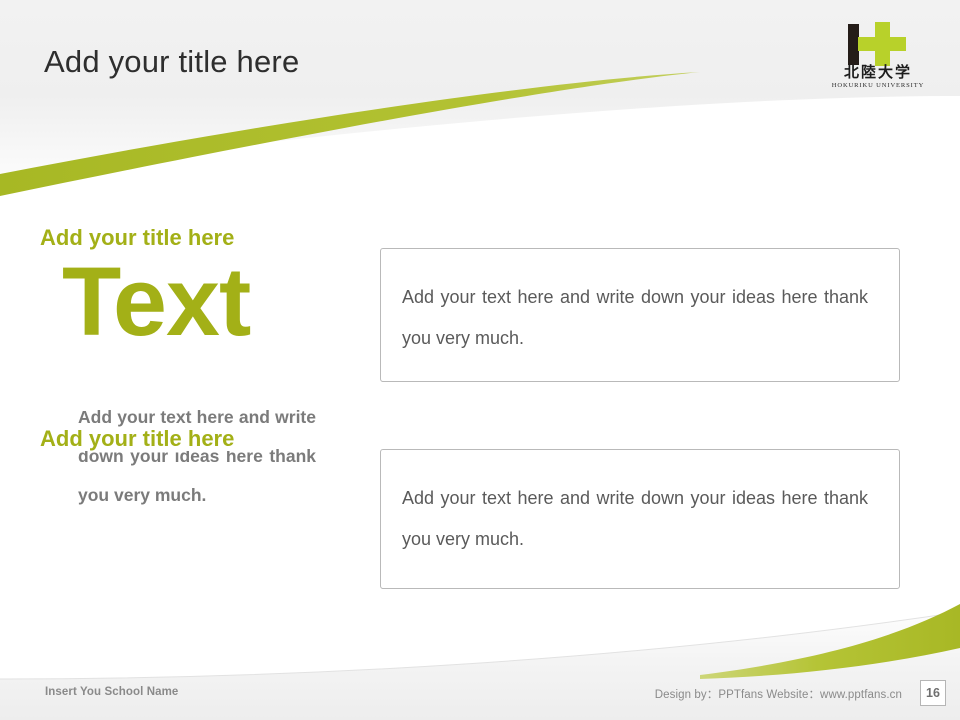 The height and width of the screenshot is (720, 960). I want to click on university-logo: 北陸大学 HOKURIKU UNIVERSITY, so click(878, 57).